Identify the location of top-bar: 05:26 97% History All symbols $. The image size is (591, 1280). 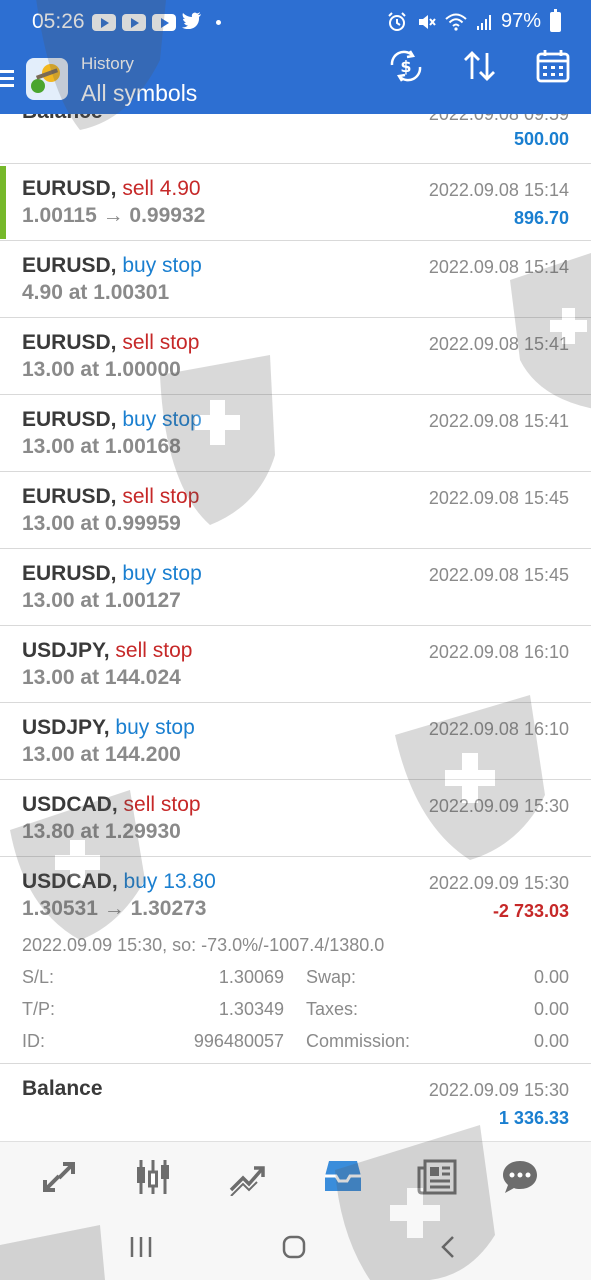
(295, 57).